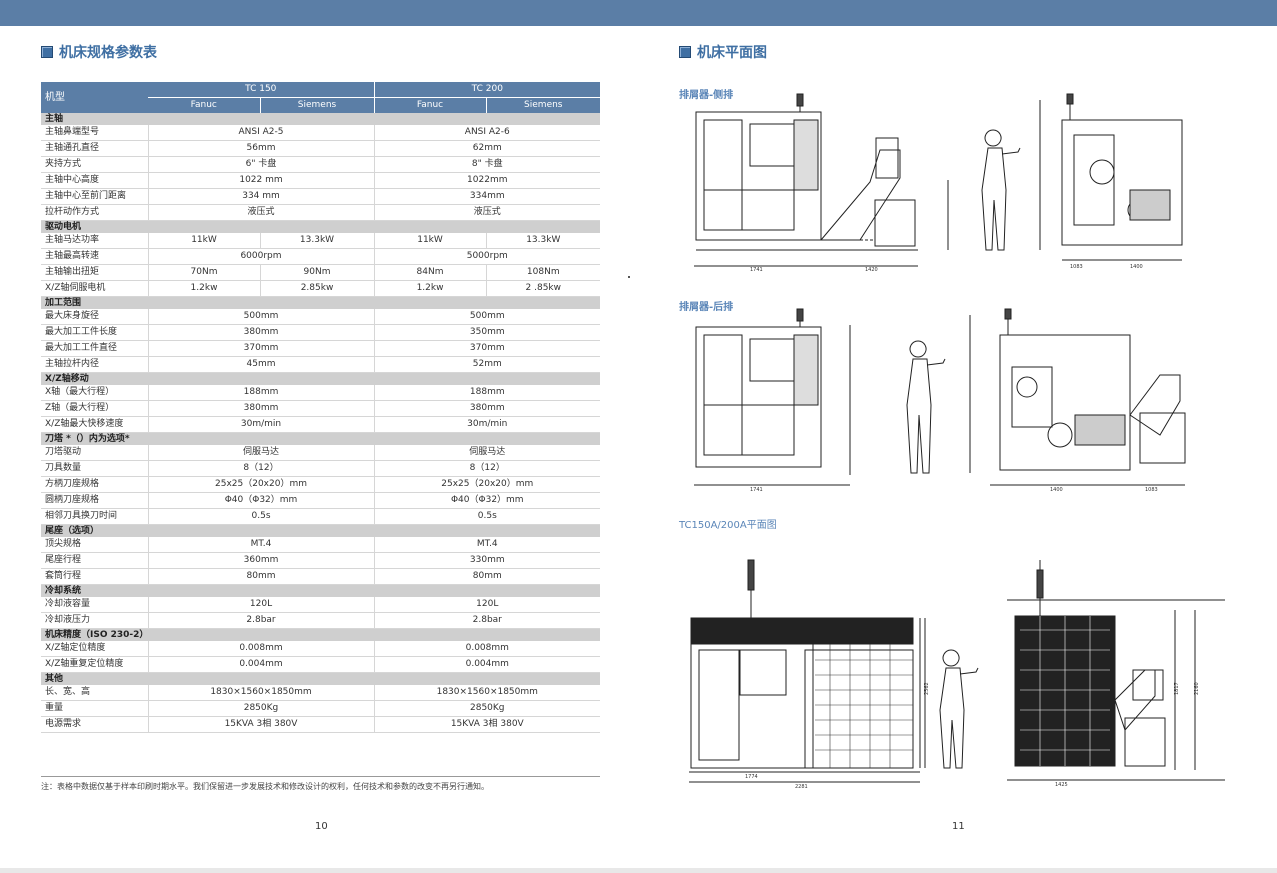  Describe the element at coordinates (261, 90) in the screenshot. I see `model-tc150-header: TC 150` at that location.